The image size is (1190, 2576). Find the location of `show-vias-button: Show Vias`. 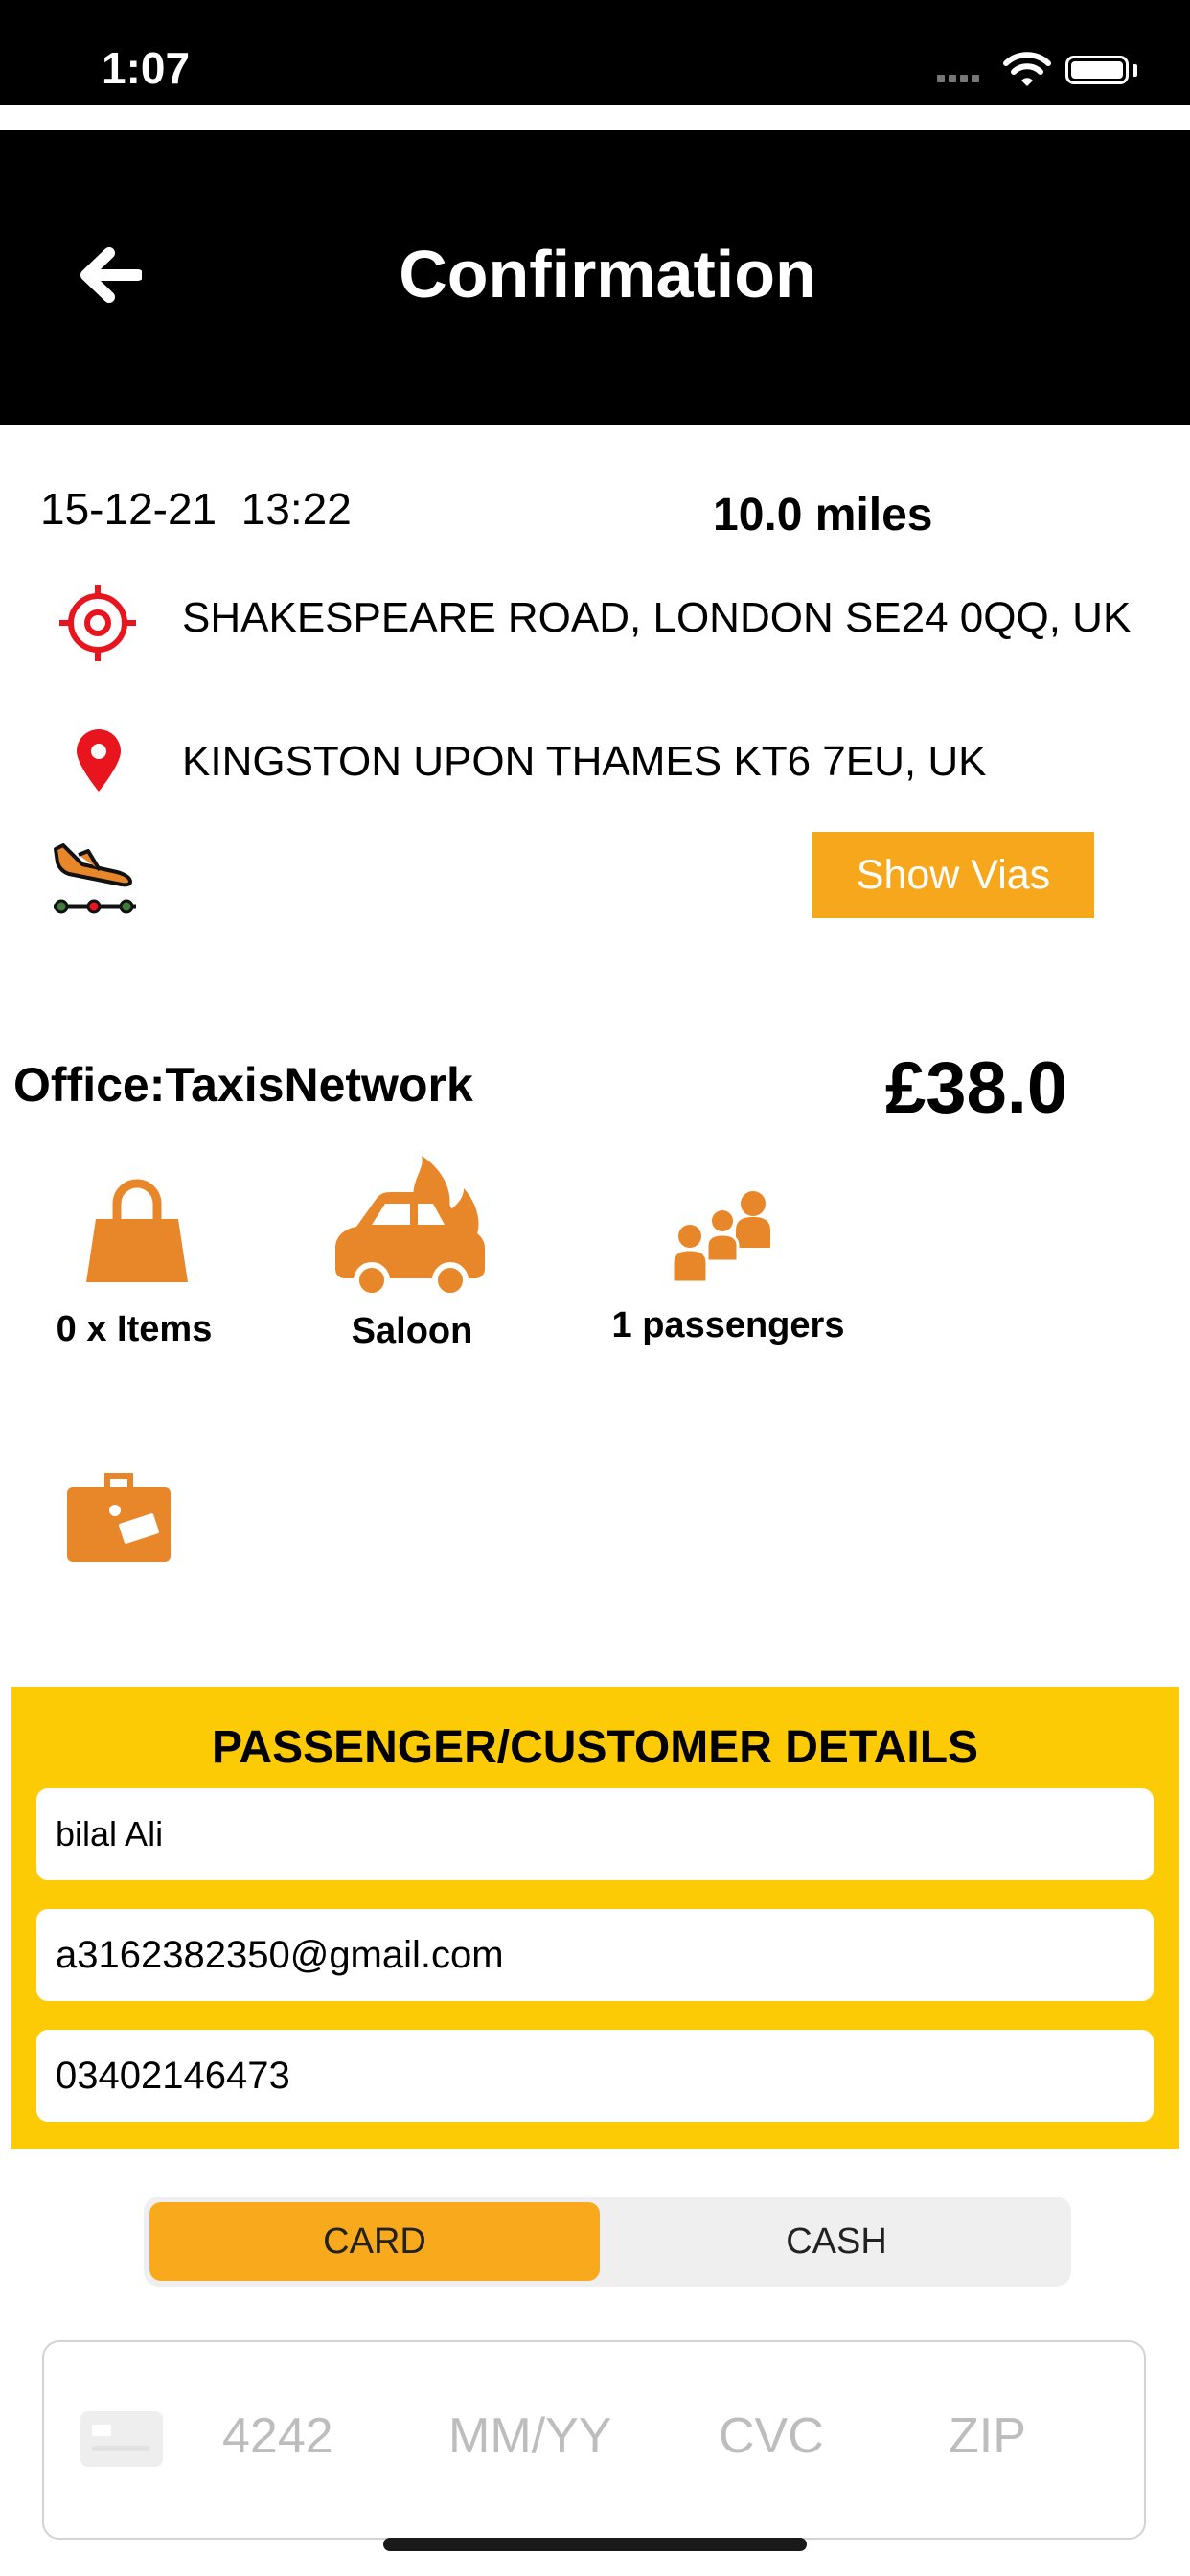

show-vias-button: Show Vias is located at coordinates (953, 875).